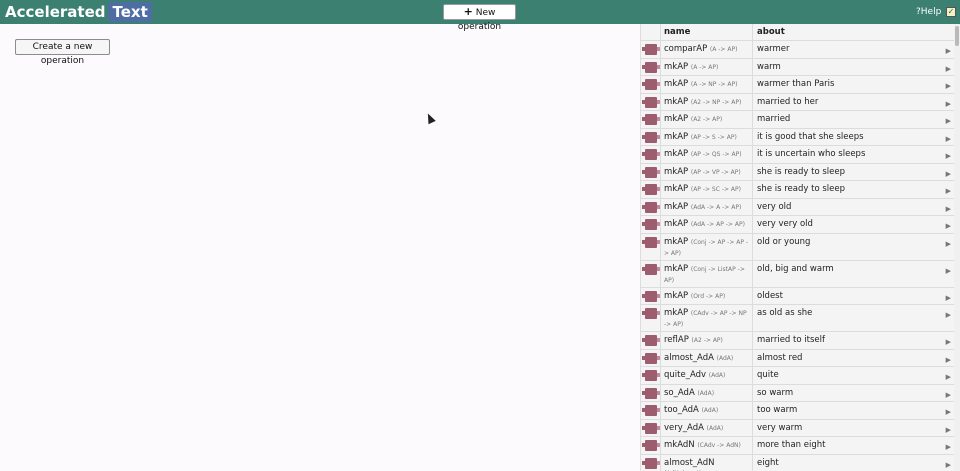 The height and width of the screenshot is (471, 960). I want to click on table-row: very_AdA (AdA) very warm ▶, so click(797, 428).